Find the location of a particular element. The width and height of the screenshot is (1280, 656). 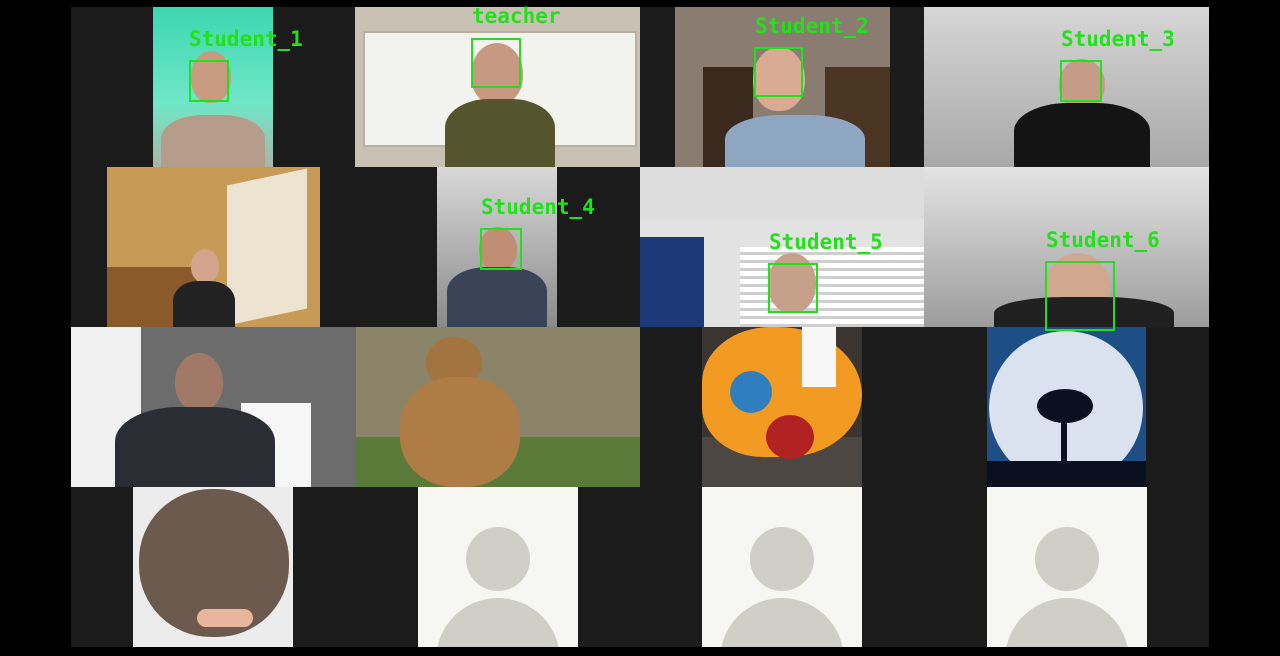

face-label: Student_6 is located at coordinates (1103, 240).